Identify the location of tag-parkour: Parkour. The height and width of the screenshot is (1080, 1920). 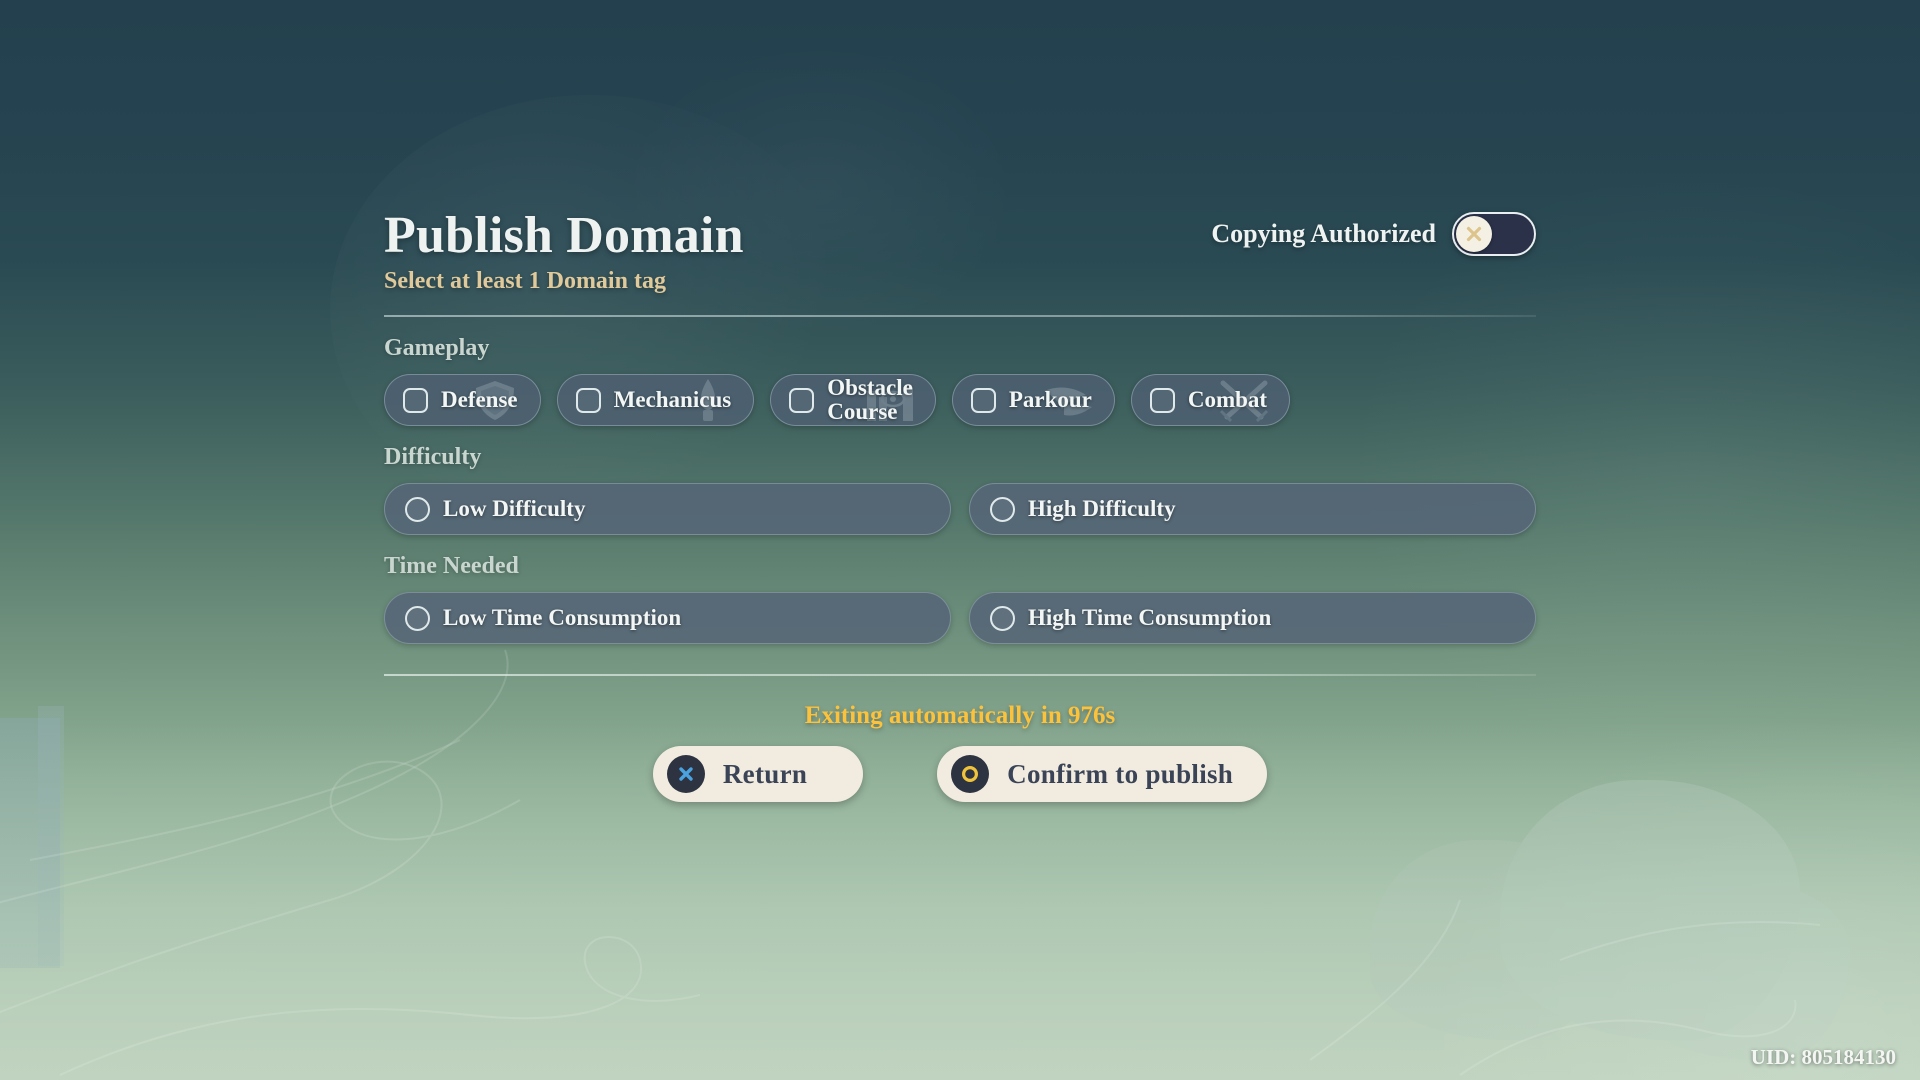
(1033, 400).